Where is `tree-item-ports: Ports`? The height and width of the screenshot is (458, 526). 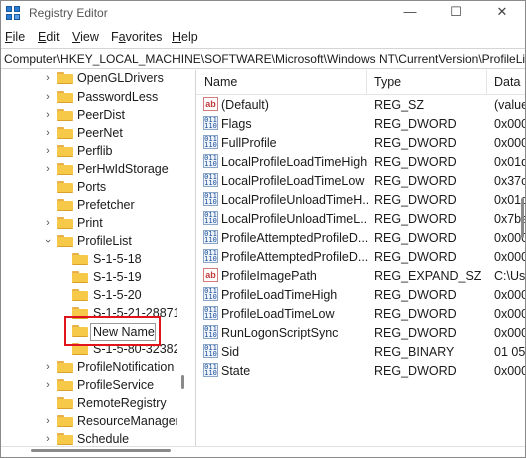
tree-item-ports: Ports is located at coordinates (89, 188).